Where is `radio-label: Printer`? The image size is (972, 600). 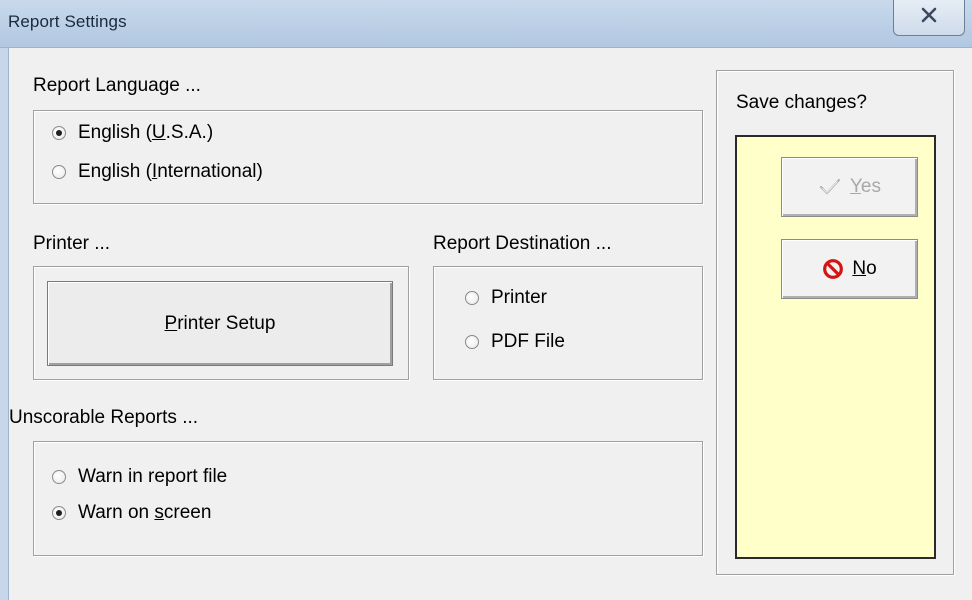
radio-label: Printer is located at coordinates (519, 297).